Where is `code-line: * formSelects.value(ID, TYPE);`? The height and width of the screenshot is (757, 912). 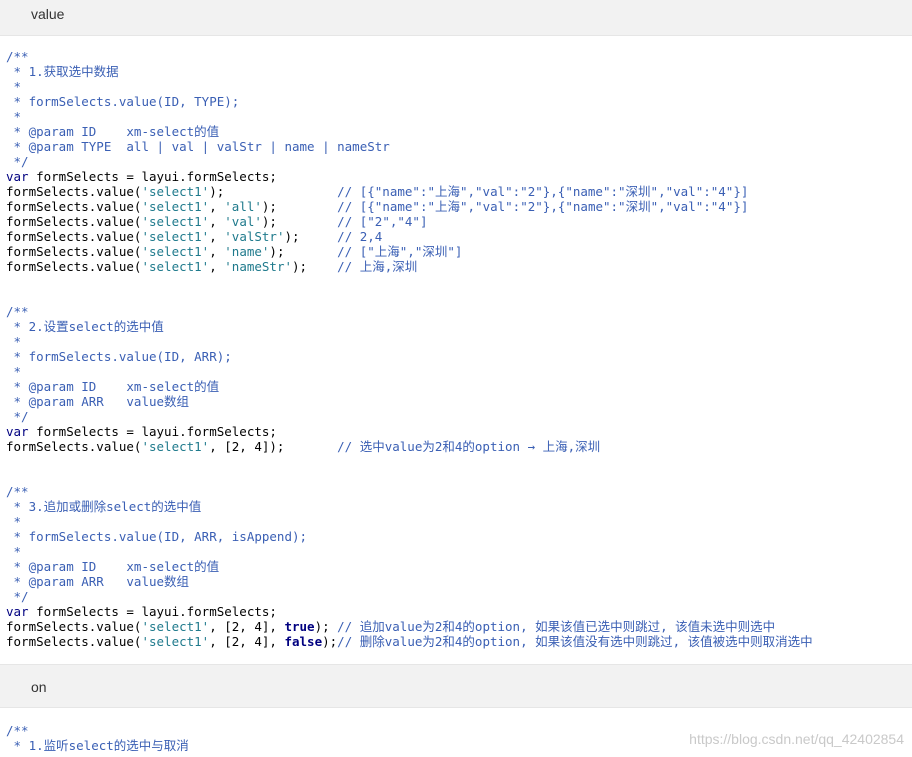 code-line: * formSelects.value(ID, TYPE); is located at coordinates (123, 101).